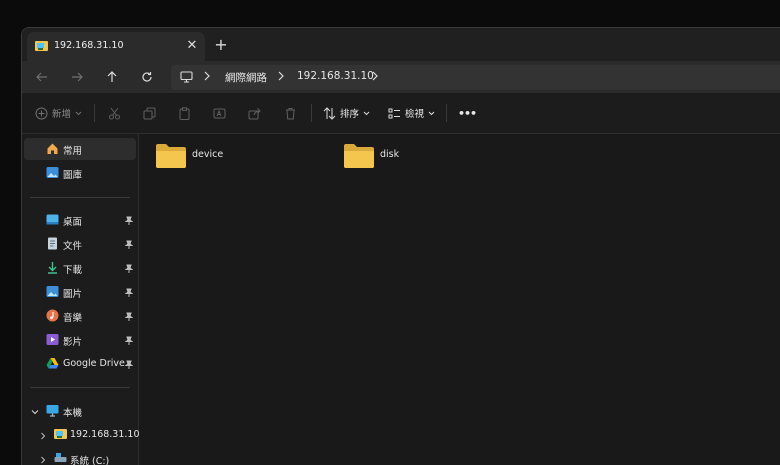  I want to click on refresh-icon, so click(147, 77).